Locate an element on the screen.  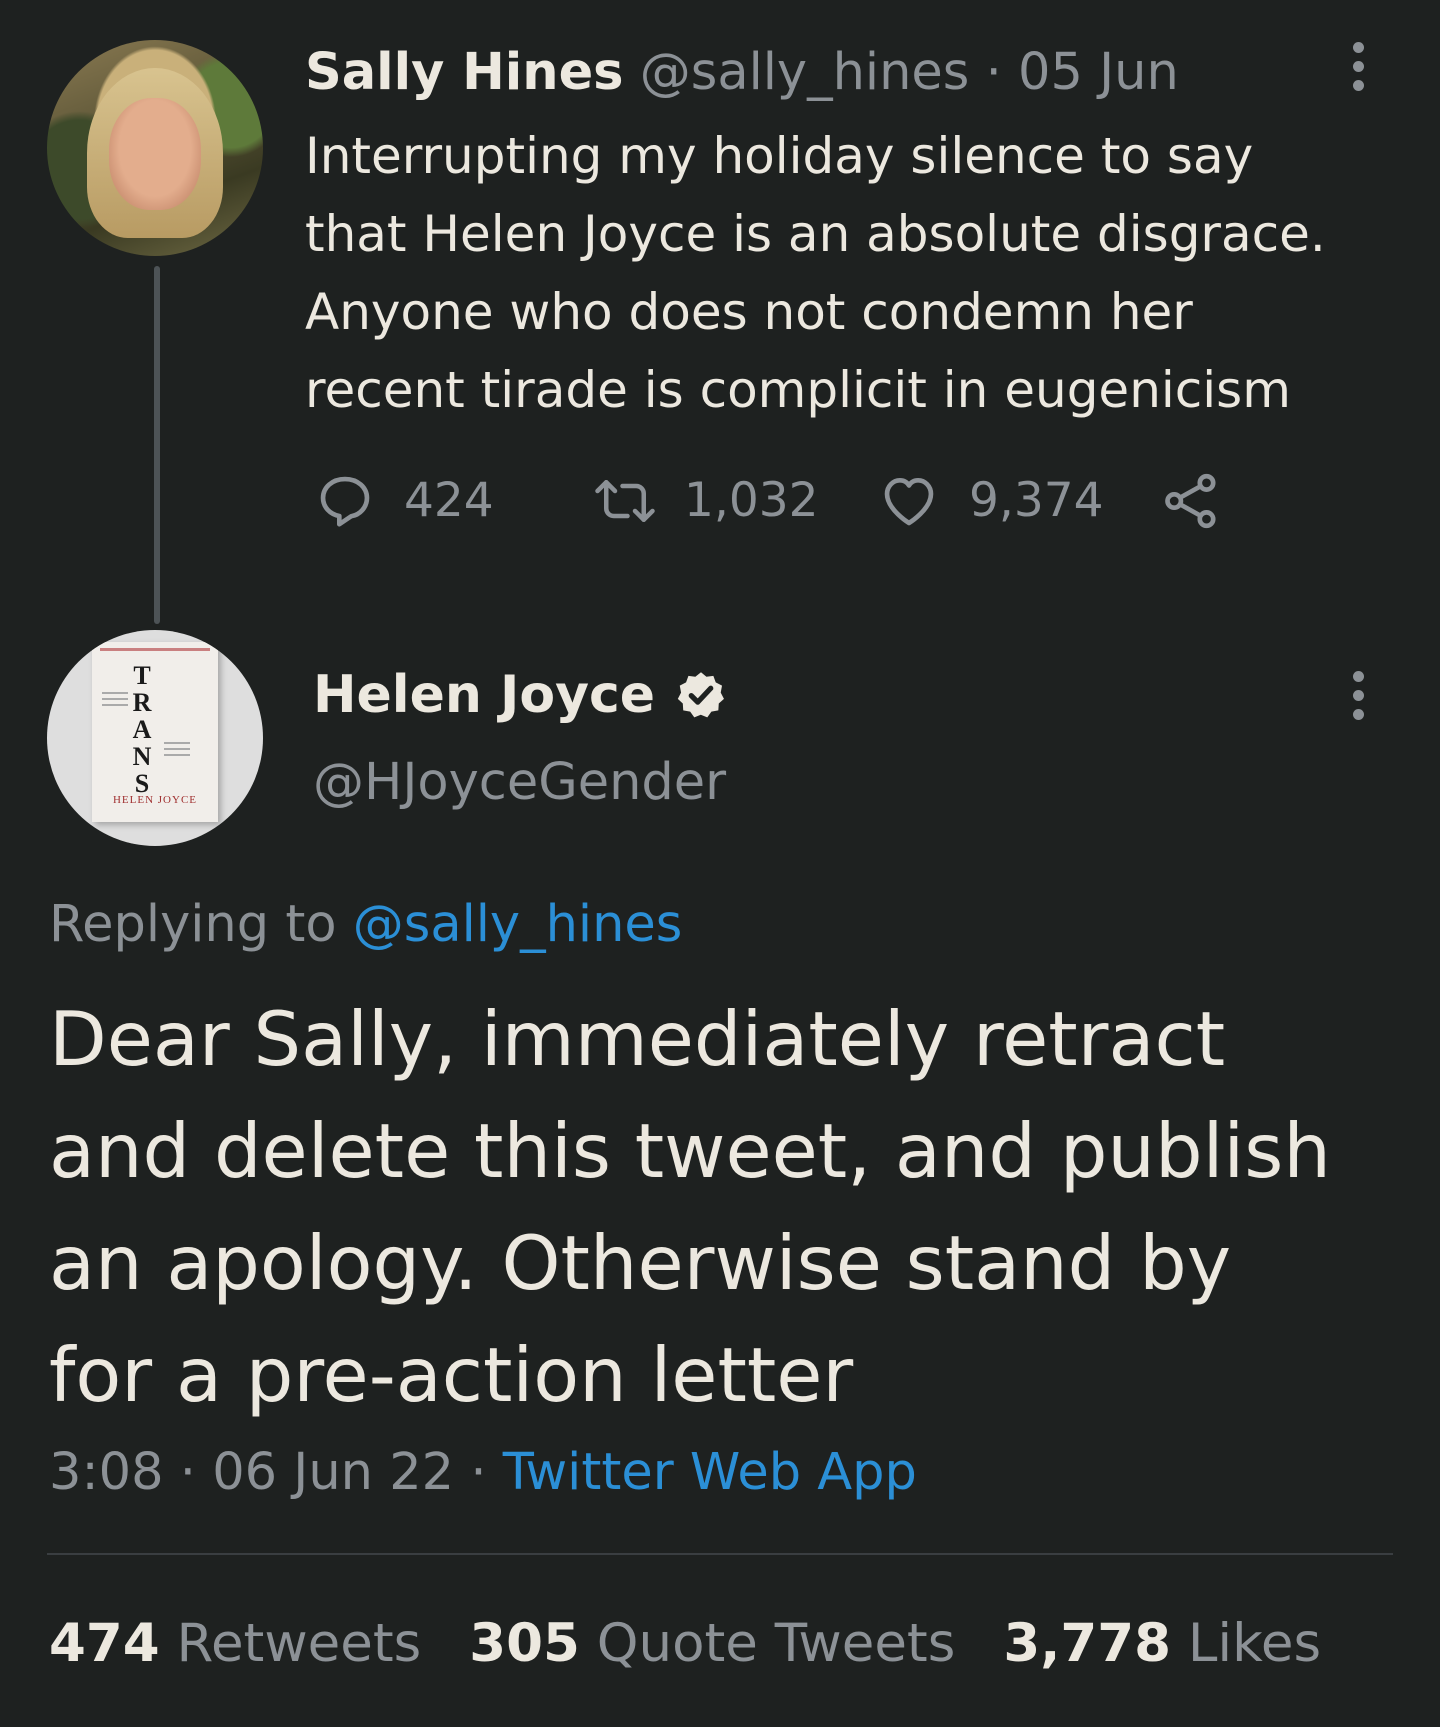
reply-button: 424 is located at coordinates (404, 501).